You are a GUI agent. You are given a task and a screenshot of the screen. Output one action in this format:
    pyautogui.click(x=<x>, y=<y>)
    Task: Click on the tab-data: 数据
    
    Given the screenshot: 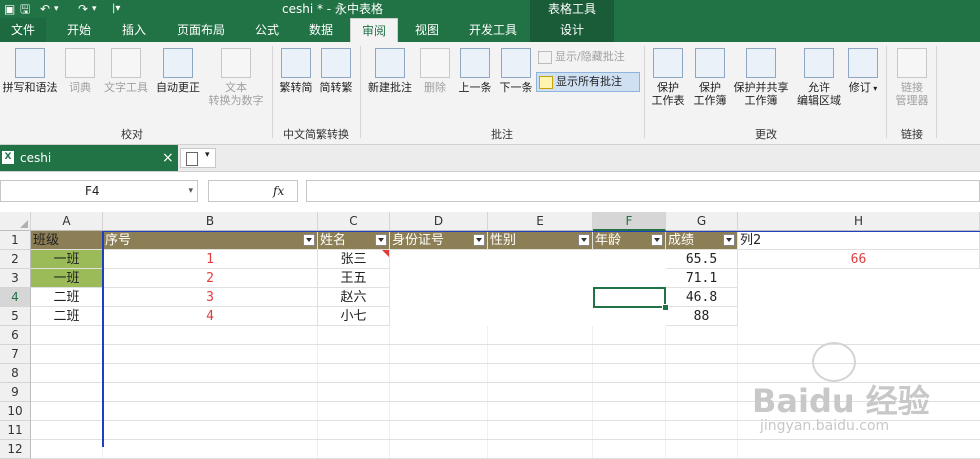 What is the action you would take?
    pyautogui.click(x=321, y=30)
    